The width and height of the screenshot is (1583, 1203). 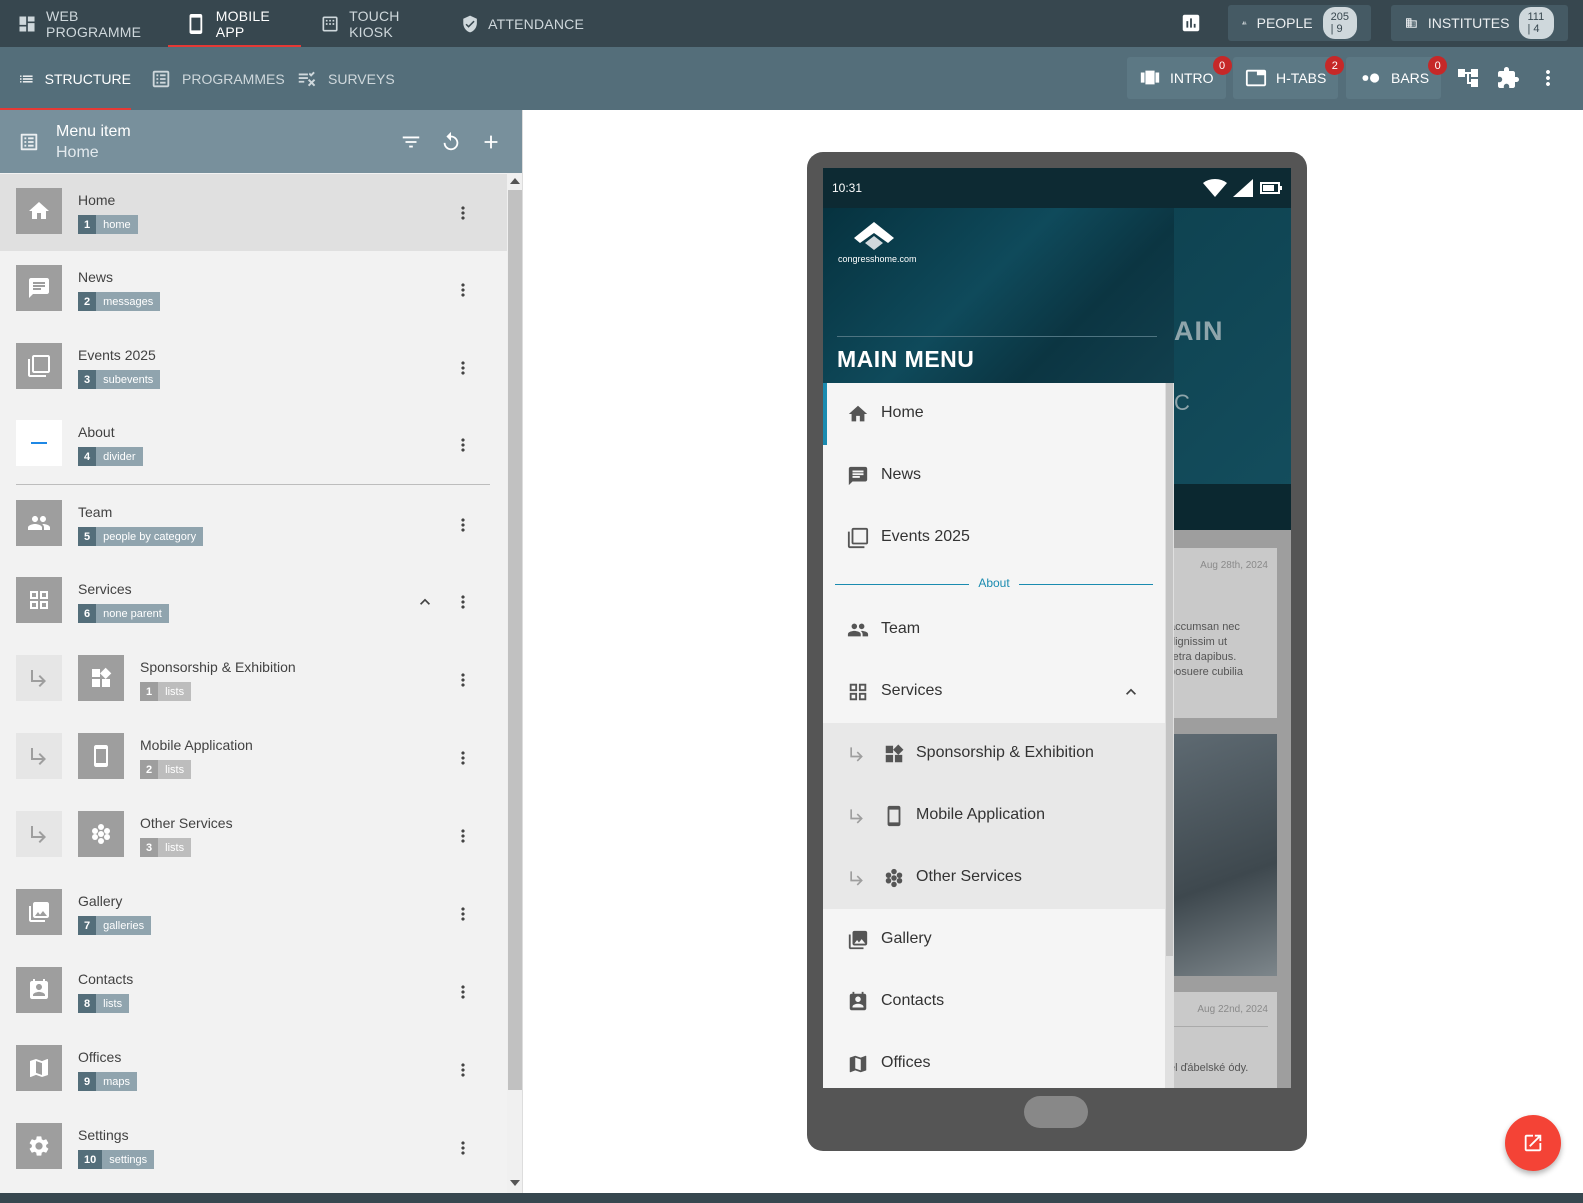 What do you see at coordinates (858, 940) in the screenshot?
I see `photo-library-icon` at bounding box center [858, 940].